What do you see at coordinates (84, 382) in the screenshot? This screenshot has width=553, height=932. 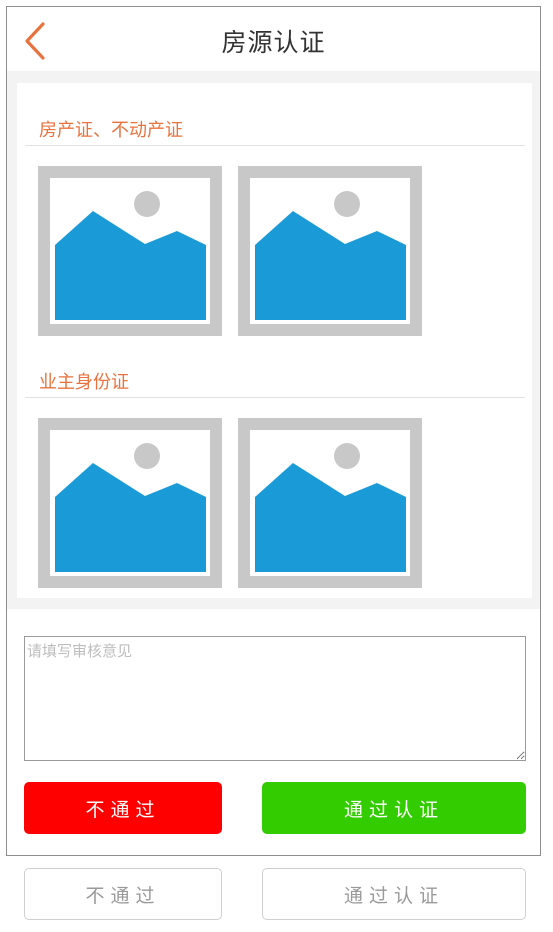 I see `section-title-owner-id: 业主身份证` at bounding box center [84, 382].